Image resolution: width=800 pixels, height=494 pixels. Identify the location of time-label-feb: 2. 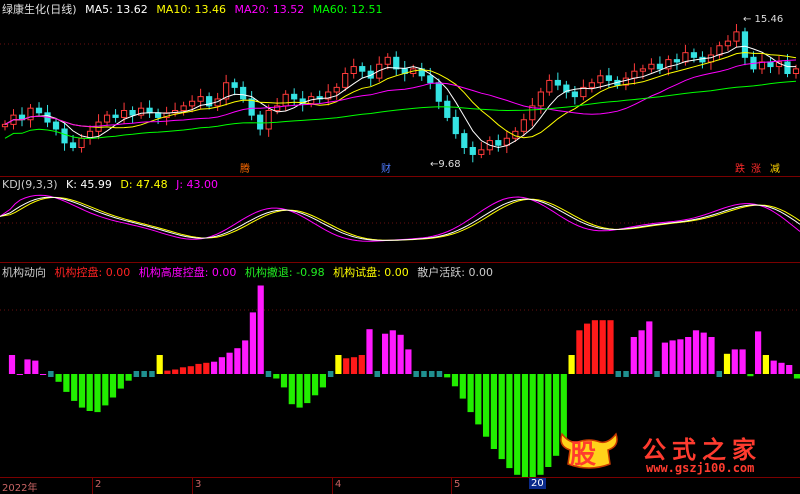
(98, 484).